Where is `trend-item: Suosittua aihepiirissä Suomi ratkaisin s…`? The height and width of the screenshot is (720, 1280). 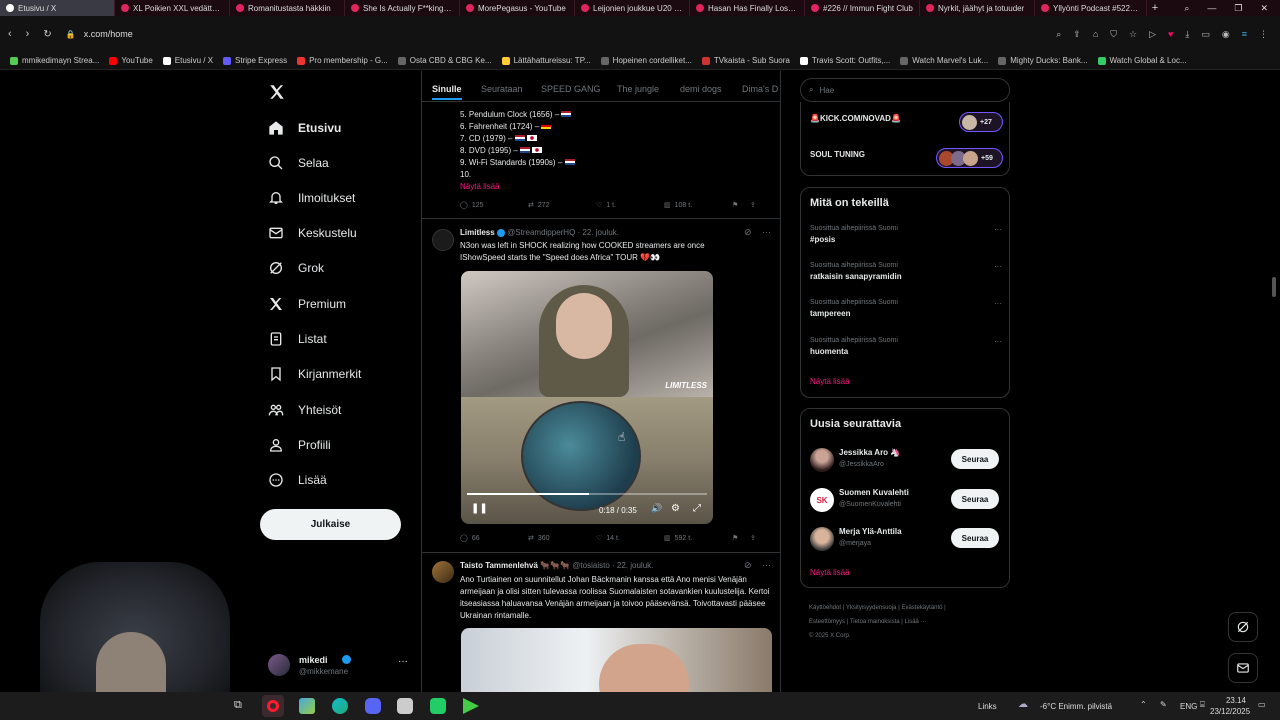 trend-item: Suosittua aihepiirissä Suomi ratkaisin s… is located at coordinates (906, 271).